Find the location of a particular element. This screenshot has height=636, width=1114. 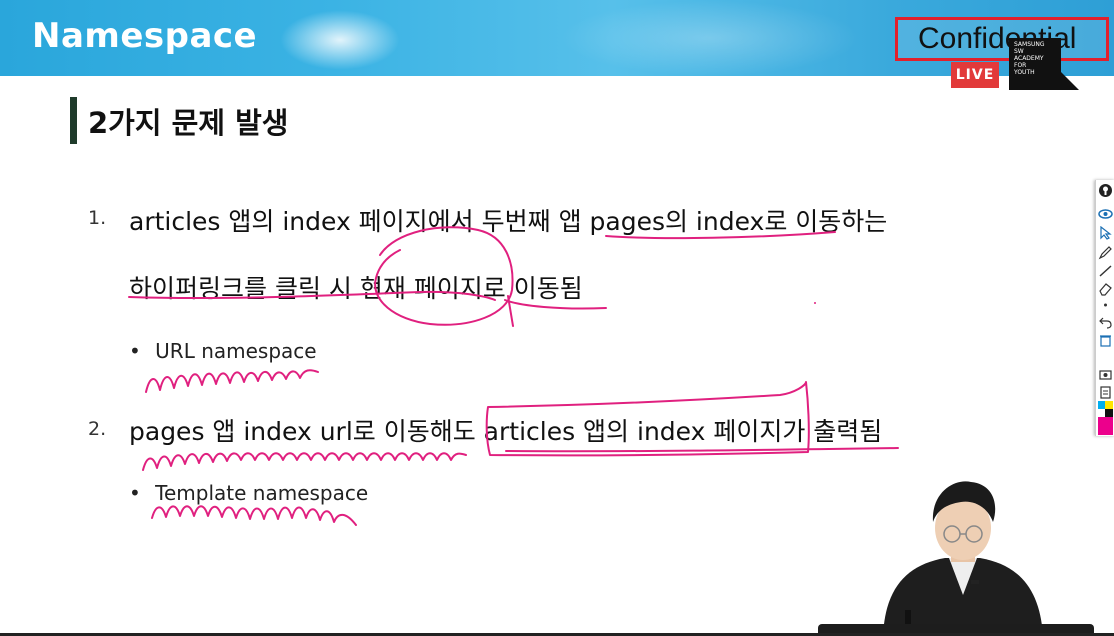

undo-icon is located at coordinates (1105, 322).